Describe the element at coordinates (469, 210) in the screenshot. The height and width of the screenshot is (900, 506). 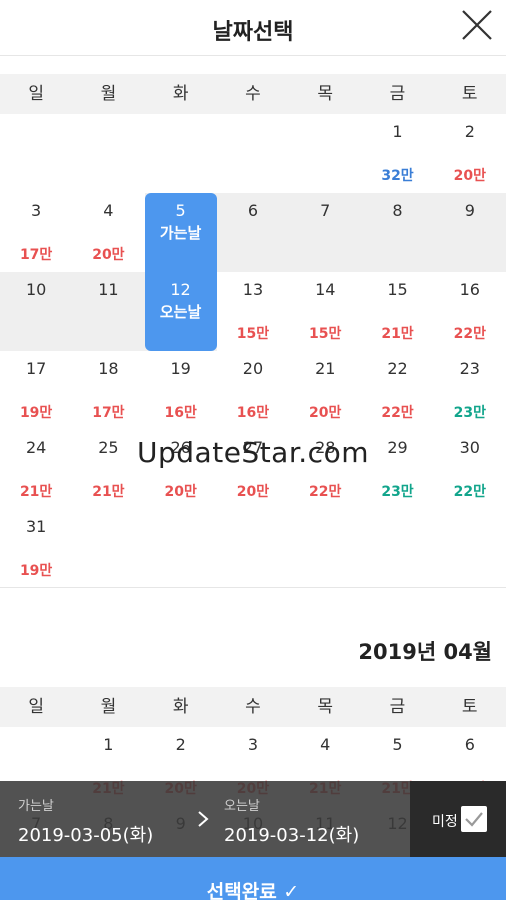
I see `day-number: 9` at that location.